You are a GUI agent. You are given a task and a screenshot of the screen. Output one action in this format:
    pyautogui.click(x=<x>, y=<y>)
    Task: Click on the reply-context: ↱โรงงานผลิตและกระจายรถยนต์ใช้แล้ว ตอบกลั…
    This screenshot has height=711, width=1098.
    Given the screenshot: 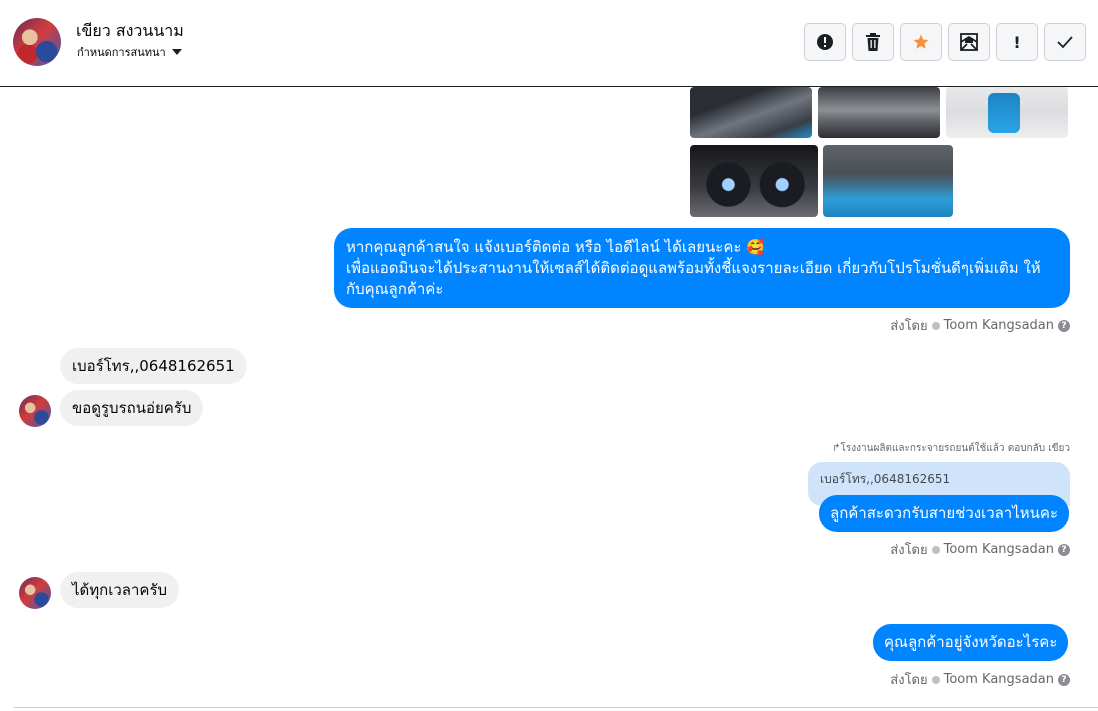 What is the action you would take?
    pyautogui.click(x=951, y=448)
    